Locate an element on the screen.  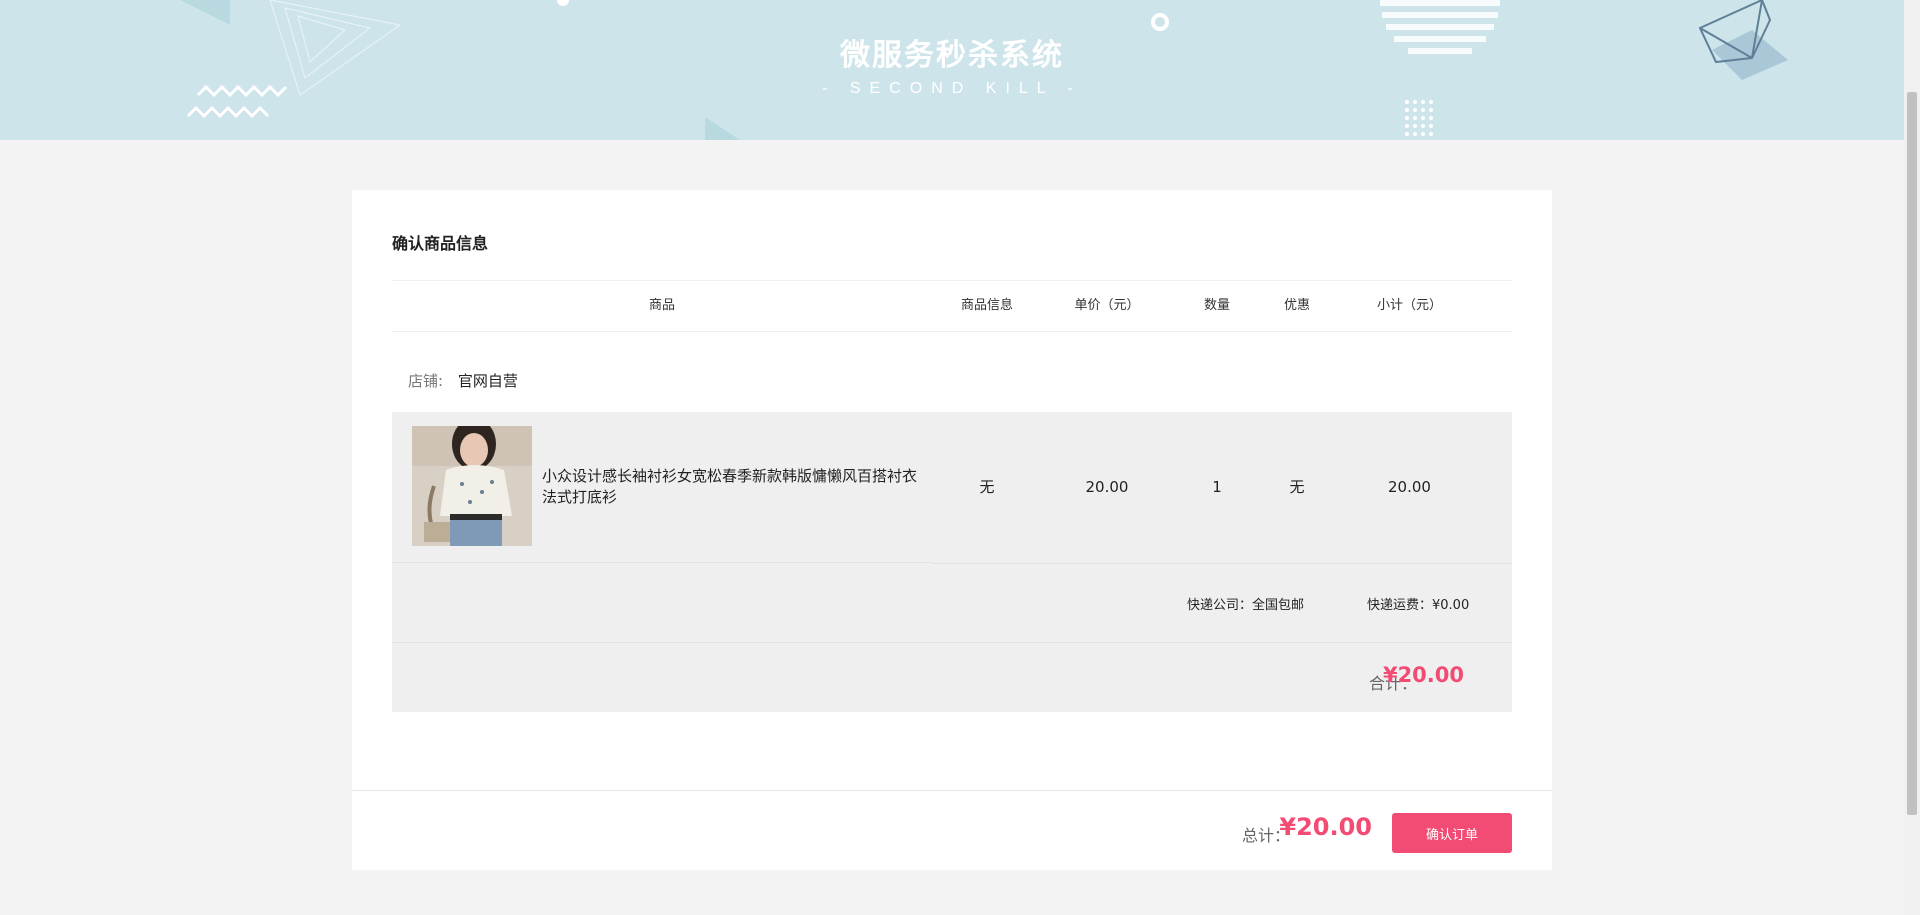
col-header-price: 单价（元） is located at coordinates (1107, 305).